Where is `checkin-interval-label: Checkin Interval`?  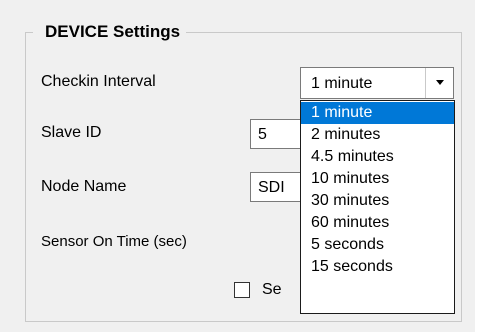
checkin-interval-label: Checkin Interval is located at coordinates (98, 81).